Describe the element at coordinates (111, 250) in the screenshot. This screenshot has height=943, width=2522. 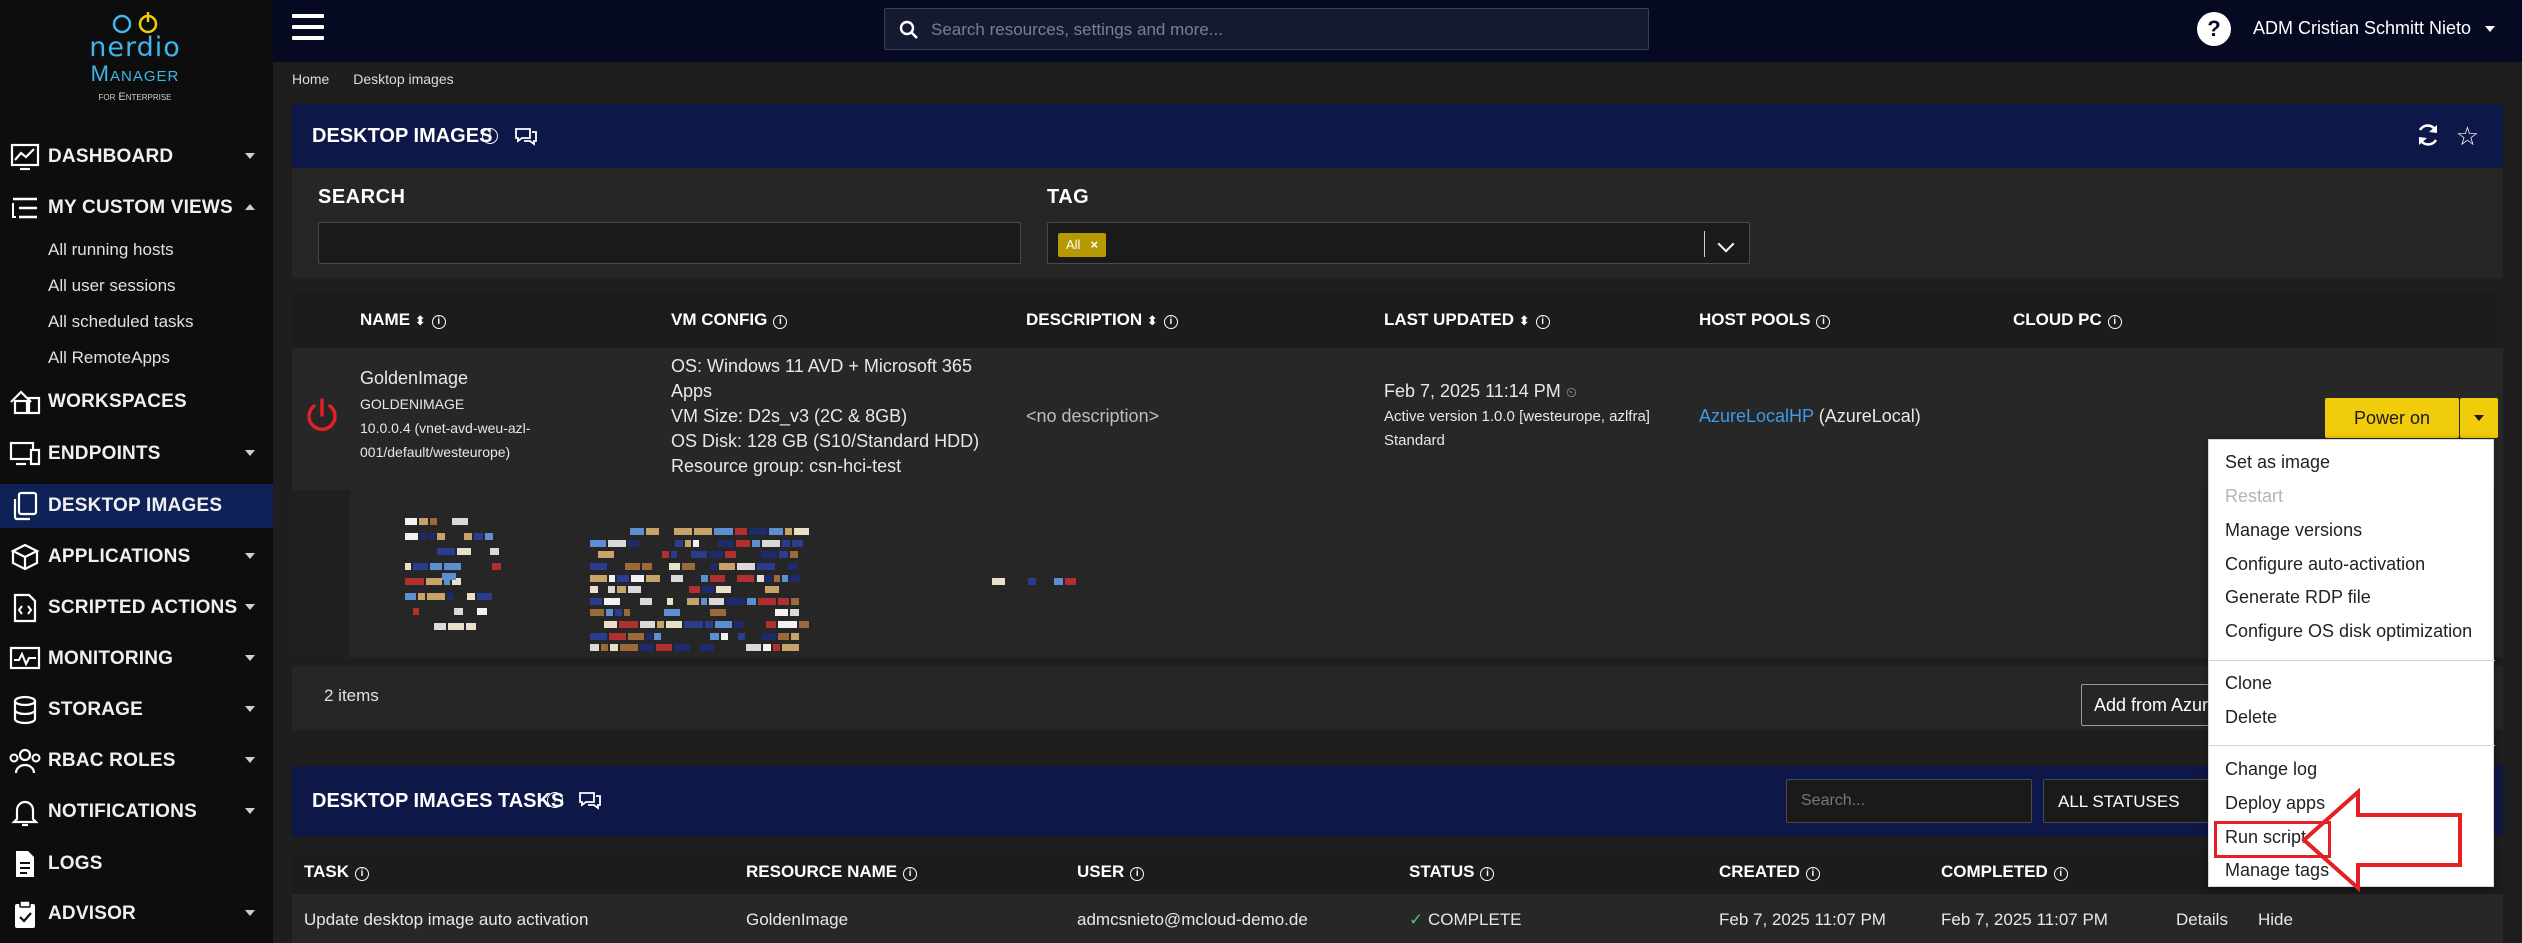
I see `custom-view-running-hosts: All running hosts` at that location.